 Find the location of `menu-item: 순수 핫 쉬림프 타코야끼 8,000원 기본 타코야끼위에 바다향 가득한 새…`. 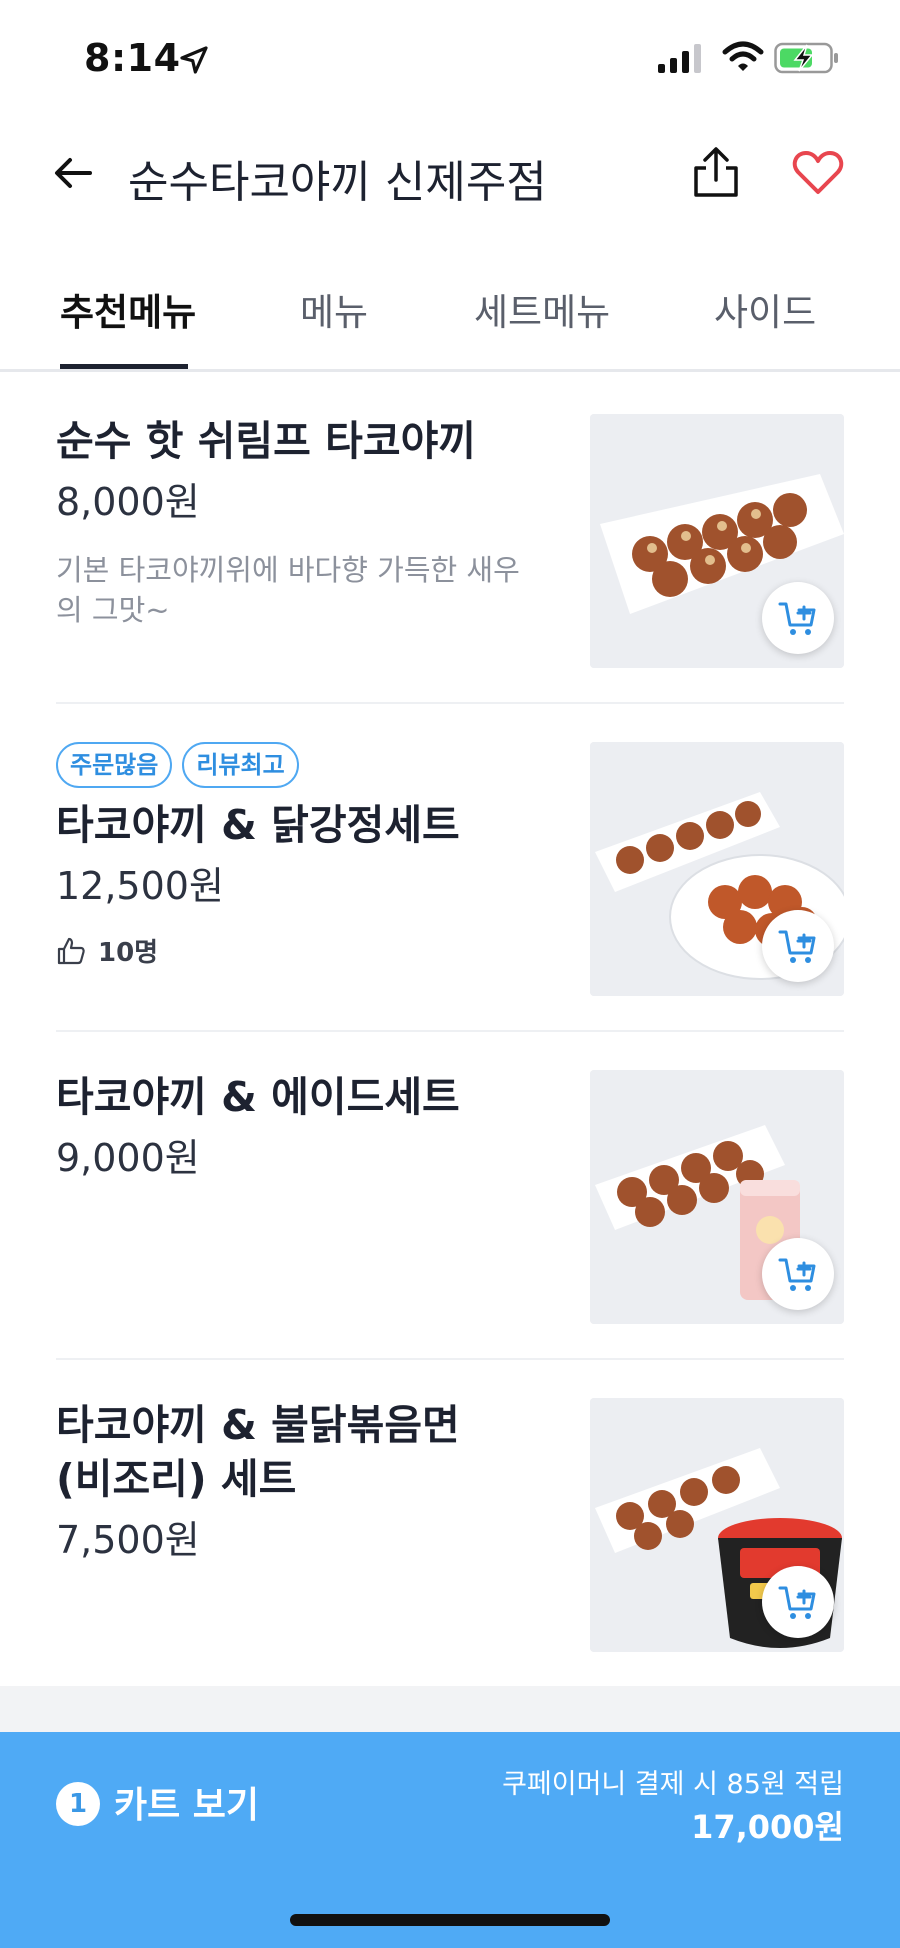

menu-item: 순수 핫 쉬림프 타코야끼 8,000원 기본 타코야끼위에 바다향 가득한 새… is located at coordinates (450, 541).